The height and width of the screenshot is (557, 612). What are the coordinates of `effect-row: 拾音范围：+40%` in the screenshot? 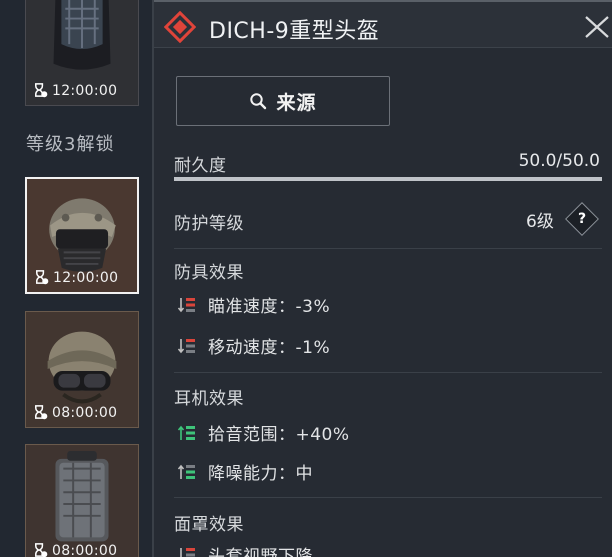 It's located at (264, 432).